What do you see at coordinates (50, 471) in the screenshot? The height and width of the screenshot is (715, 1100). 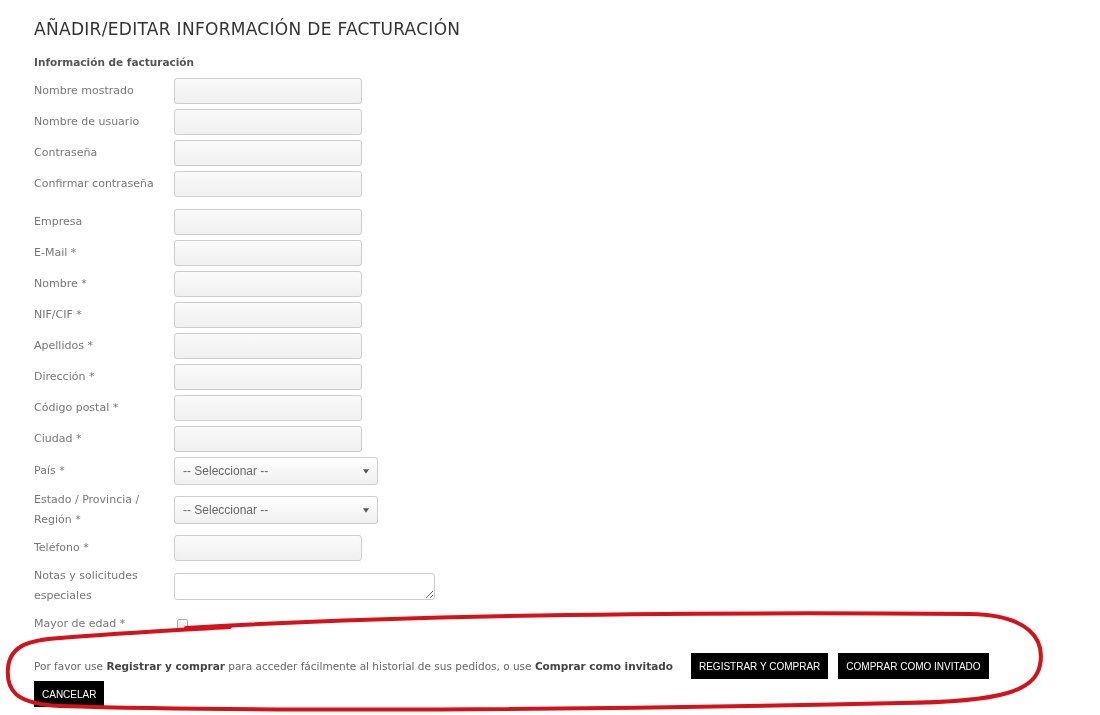 I see `field-label: País *` at bounding box center [50, 471].